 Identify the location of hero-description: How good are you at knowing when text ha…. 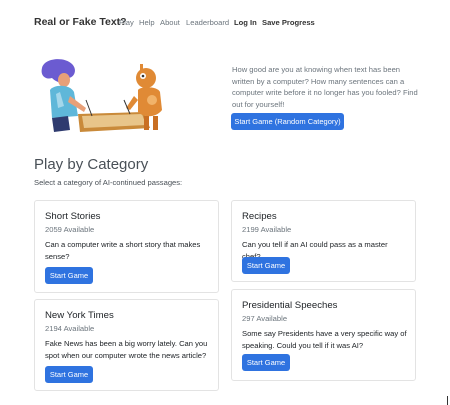
(325, 87).